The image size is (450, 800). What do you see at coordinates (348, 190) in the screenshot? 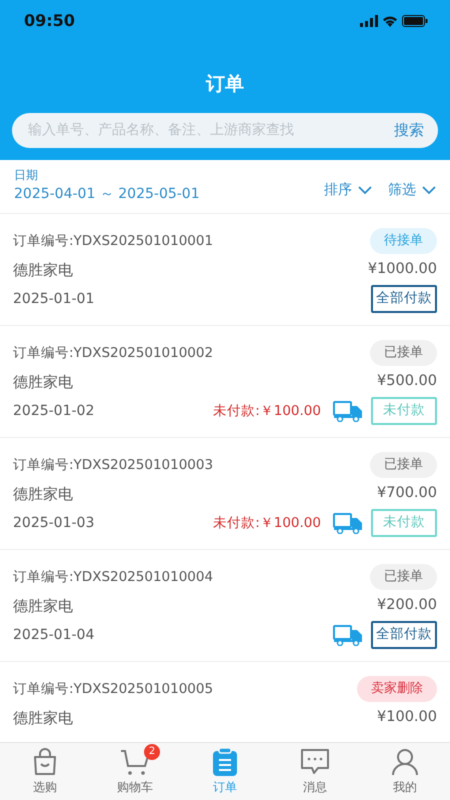
I see `sort-dropdown: 排序` at bounding box center [348, 190].